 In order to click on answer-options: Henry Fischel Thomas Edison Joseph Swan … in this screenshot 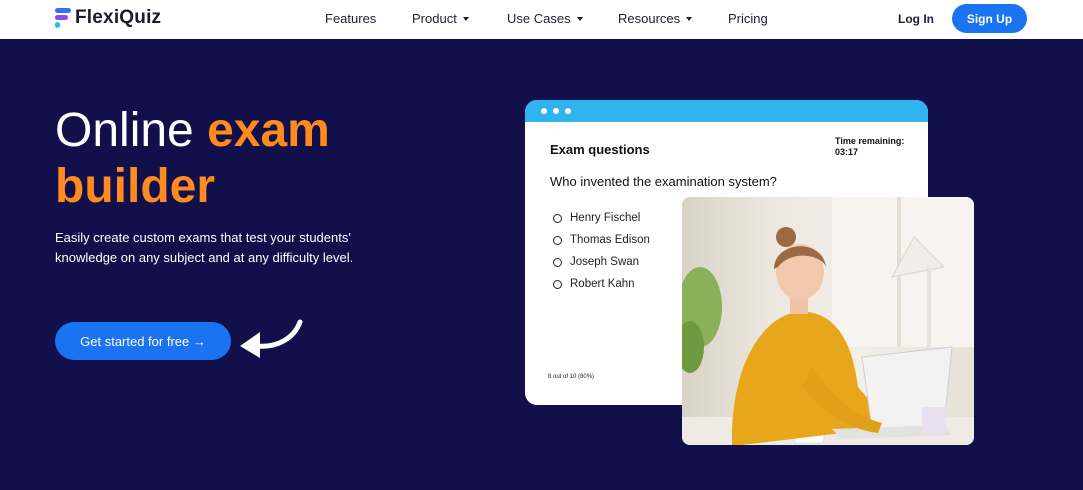, I will do `click(601, 251)`.